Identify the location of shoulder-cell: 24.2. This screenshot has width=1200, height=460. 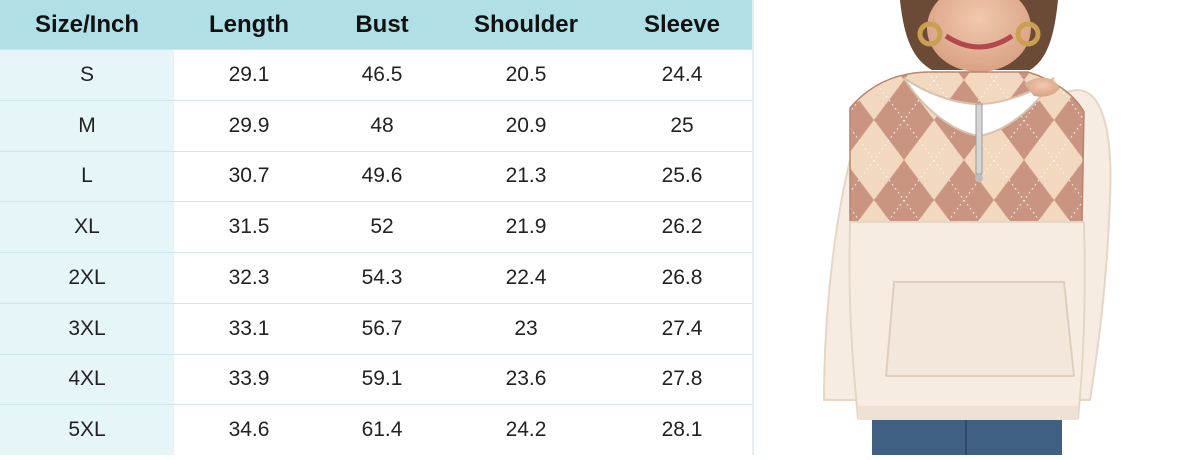
(526, 429).